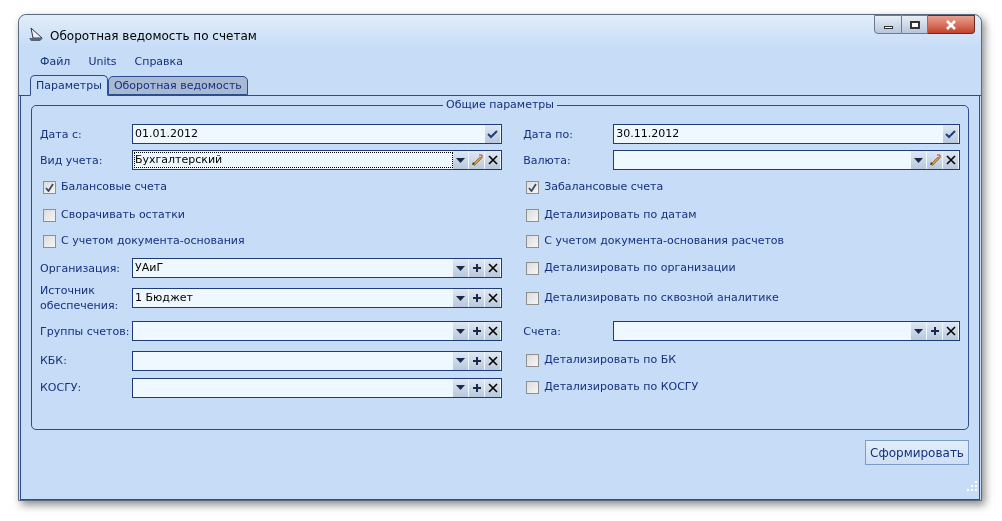 The image size is (1002, 521). Describe the element at coordinates (317, 268) in the screenshot. I see `lookup-field: УАиГ` at that location.